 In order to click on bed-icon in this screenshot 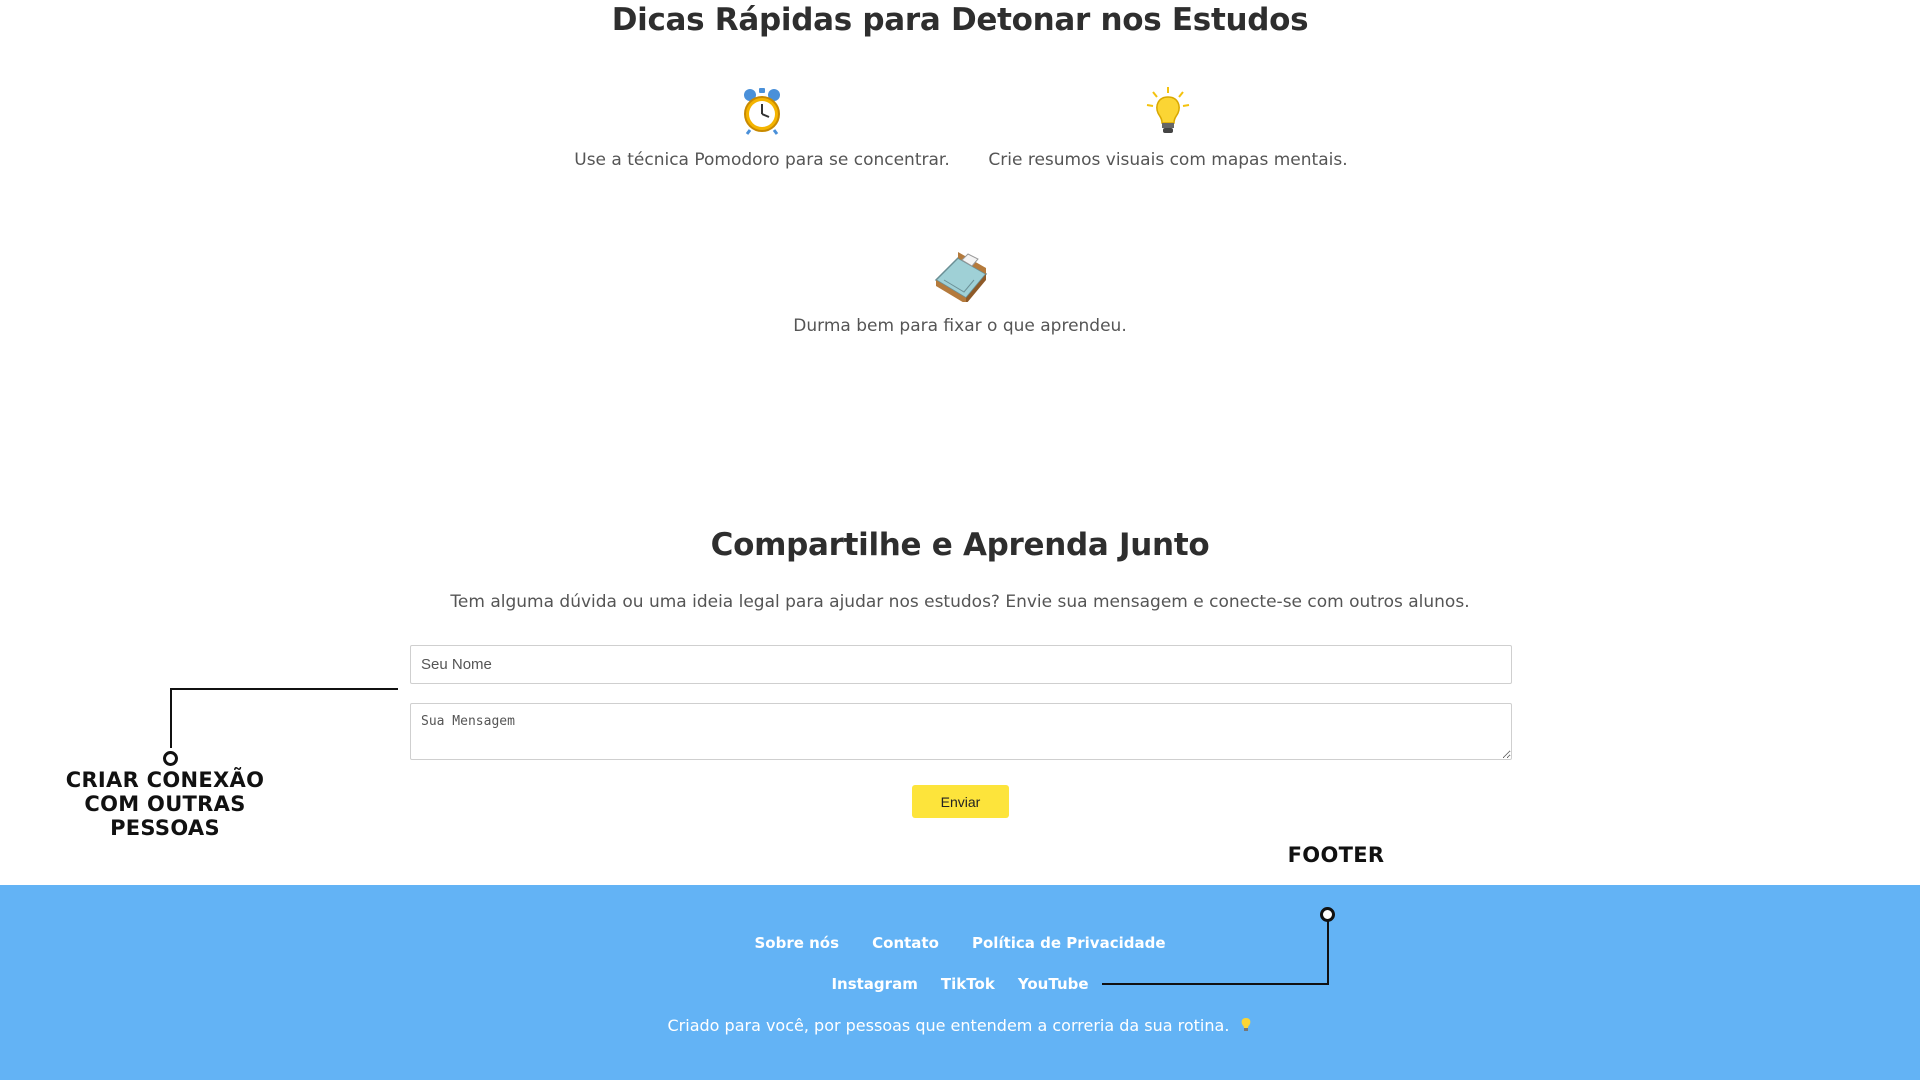, I will do `click(961, 277)`.